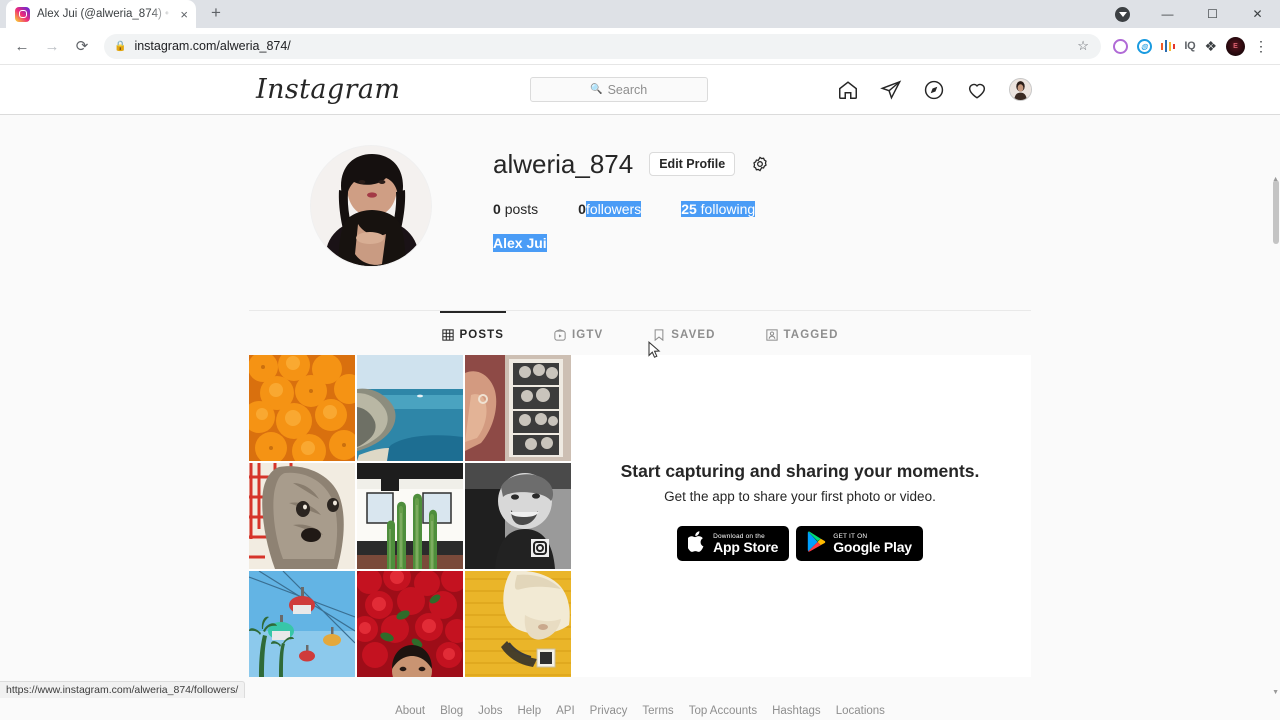 The width and height of the screenshot is (1280, 720). I want to click on photo-coastal-cliff, so click(410, 408).